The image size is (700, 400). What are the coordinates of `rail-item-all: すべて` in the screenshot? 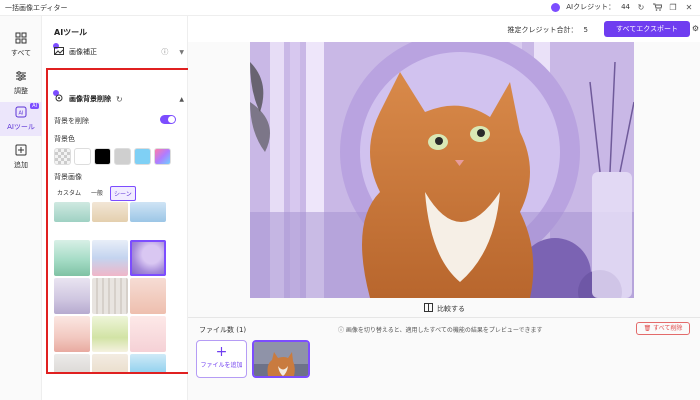 It's located at (21, 45).